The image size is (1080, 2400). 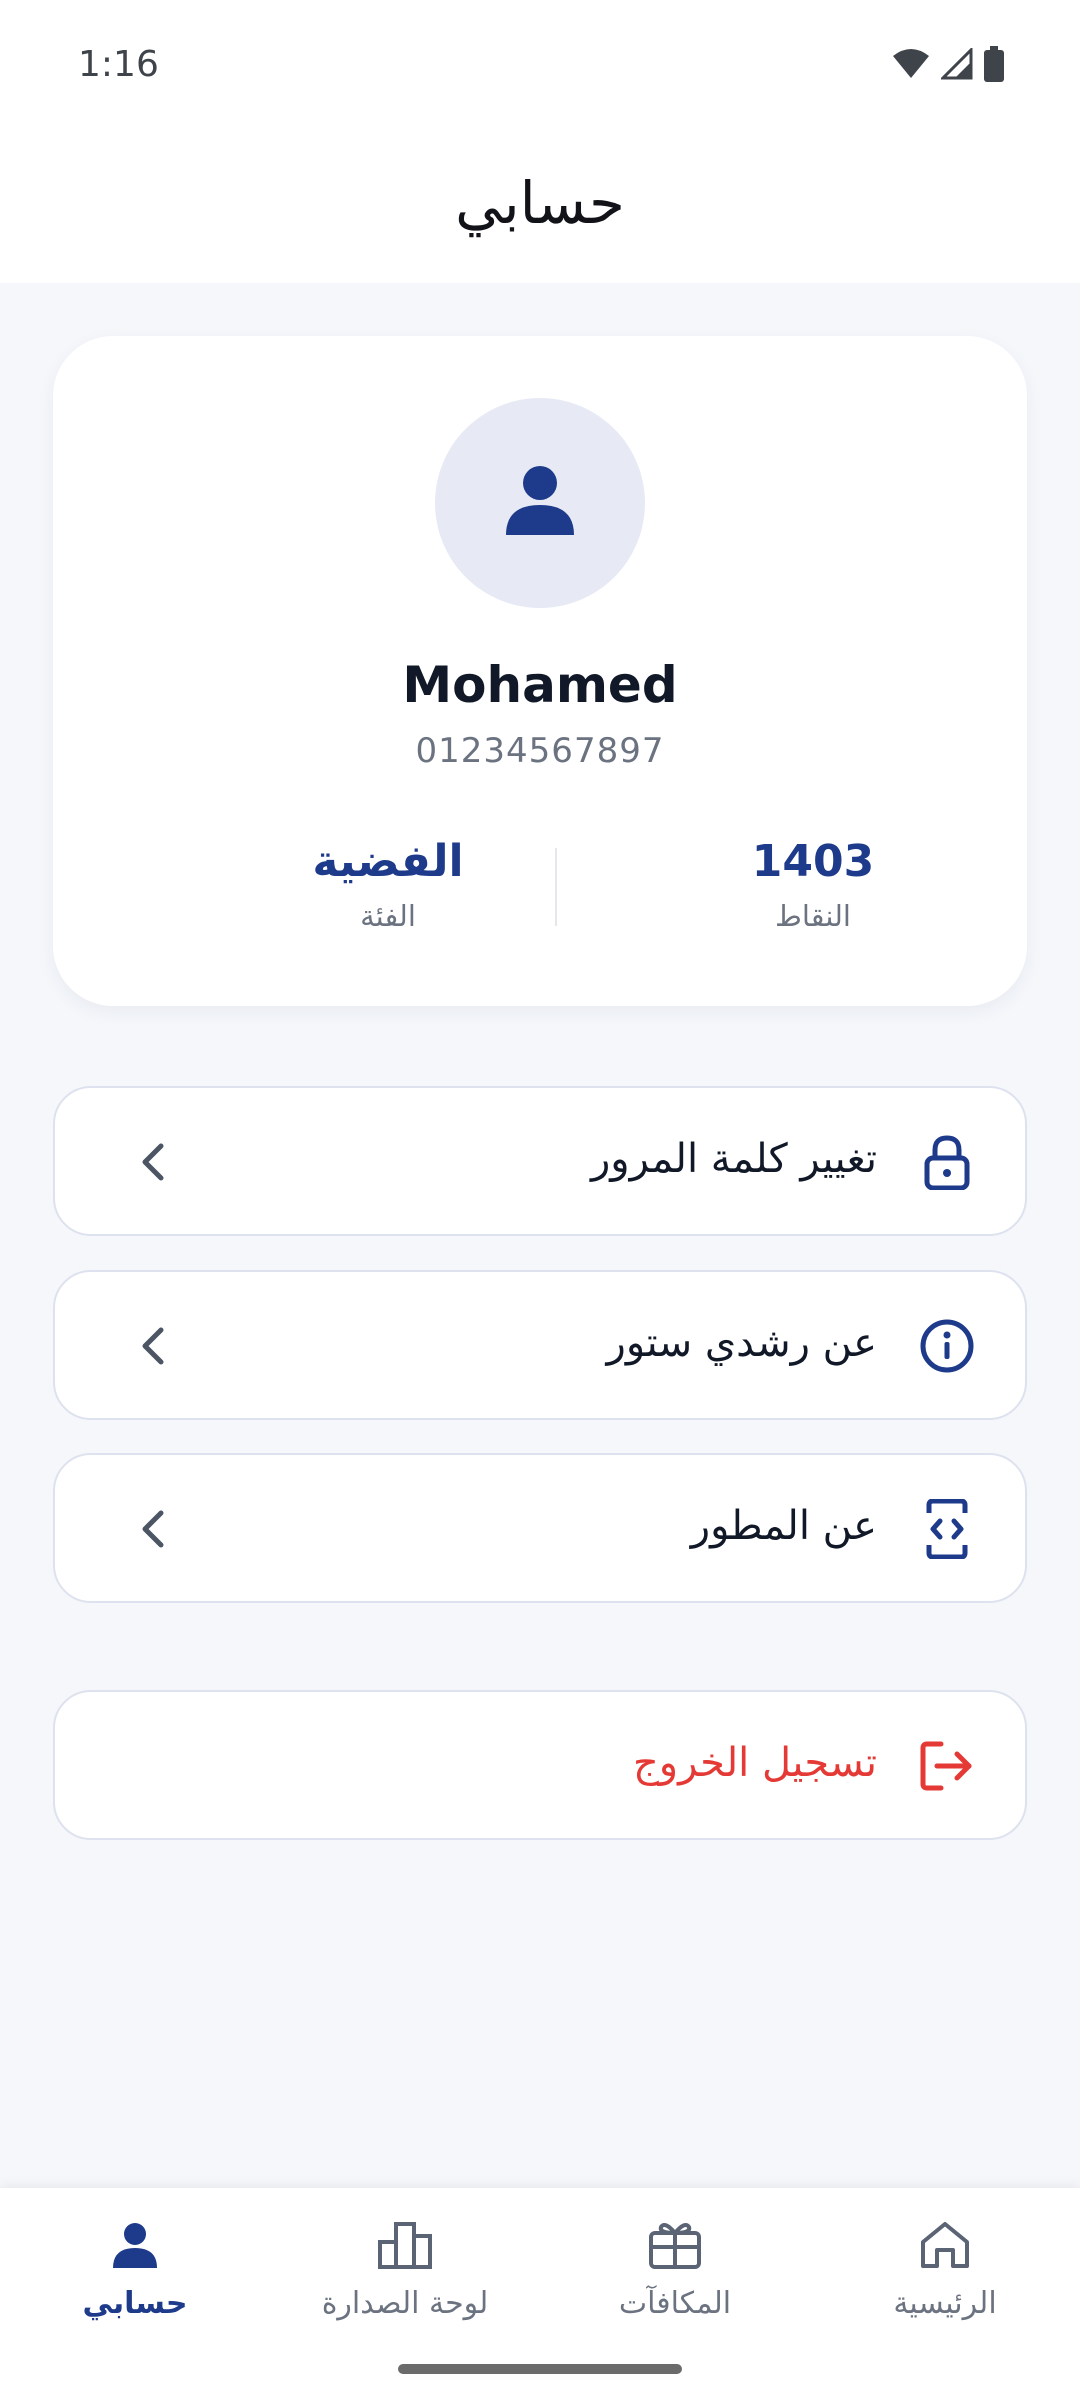 What do you see at coordinates (388, 861) in the screenshot?
I see `category-value: الفضية` at bounding box center [388, 861].